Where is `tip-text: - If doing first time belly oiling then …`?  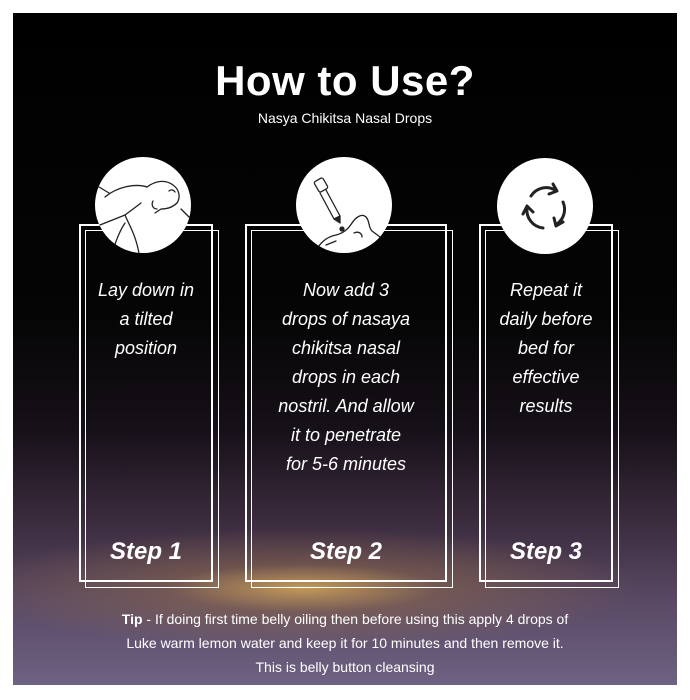 tip-text: - If doing first time belly oiling then … is located at coordinates (355, 619).